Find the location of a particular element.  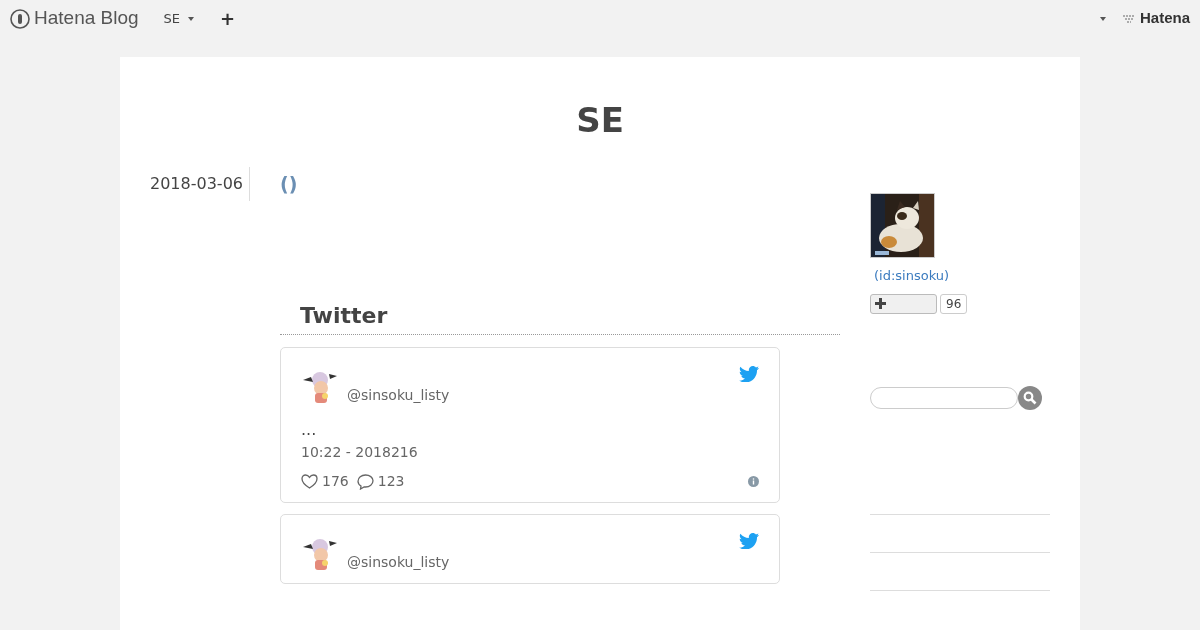

plus-icon is located at coordinates (880, 303).